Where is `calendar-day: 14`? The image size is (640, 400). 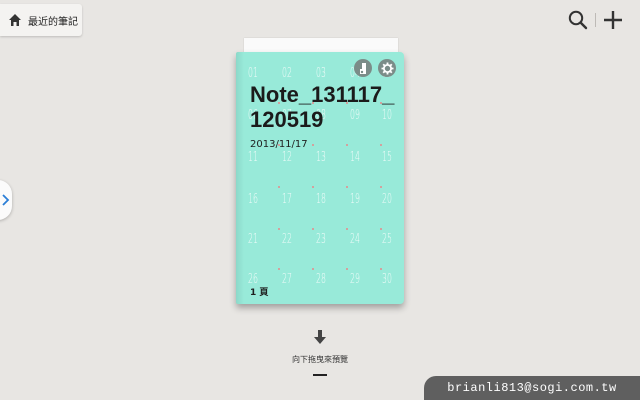
calendar-day: 14 is located at coordinates (355, 157).